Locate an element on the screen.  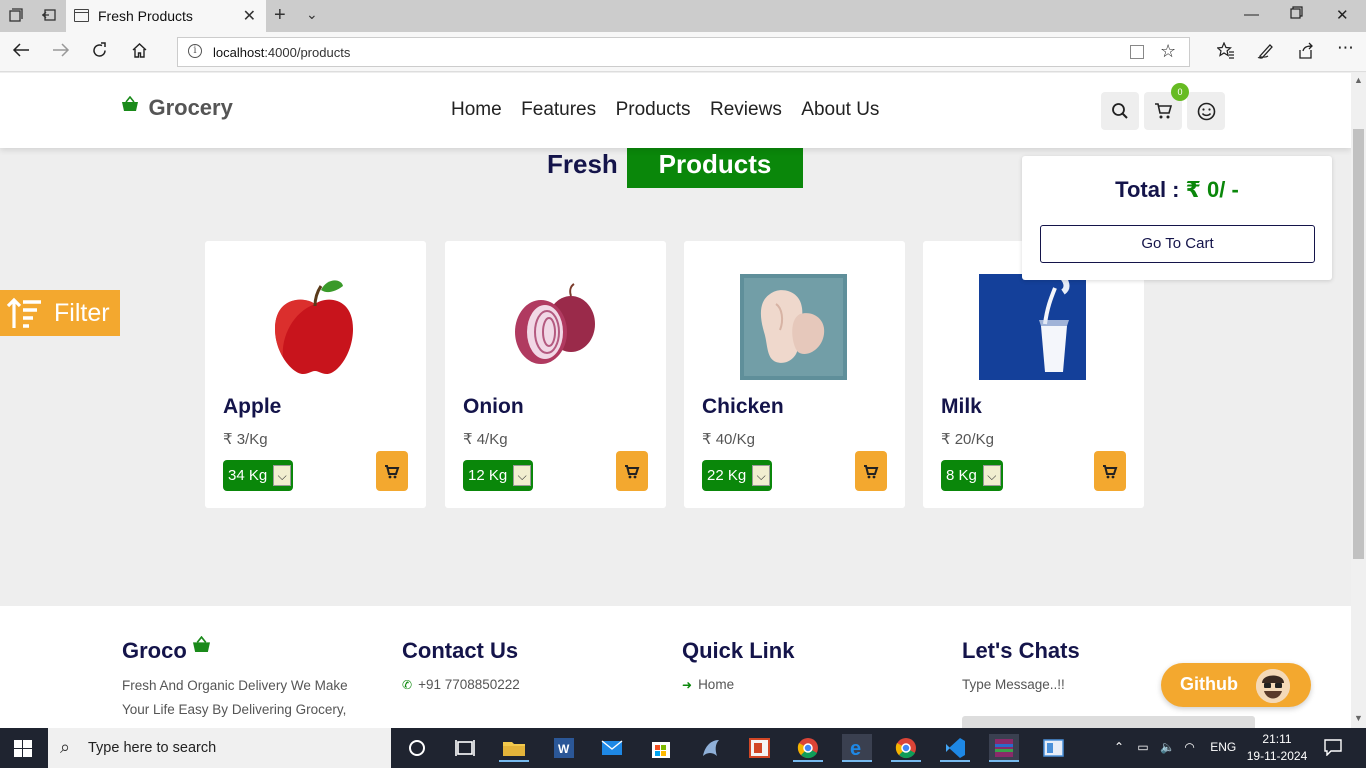
tab-actions-icon is located at coordinates (16, 16).